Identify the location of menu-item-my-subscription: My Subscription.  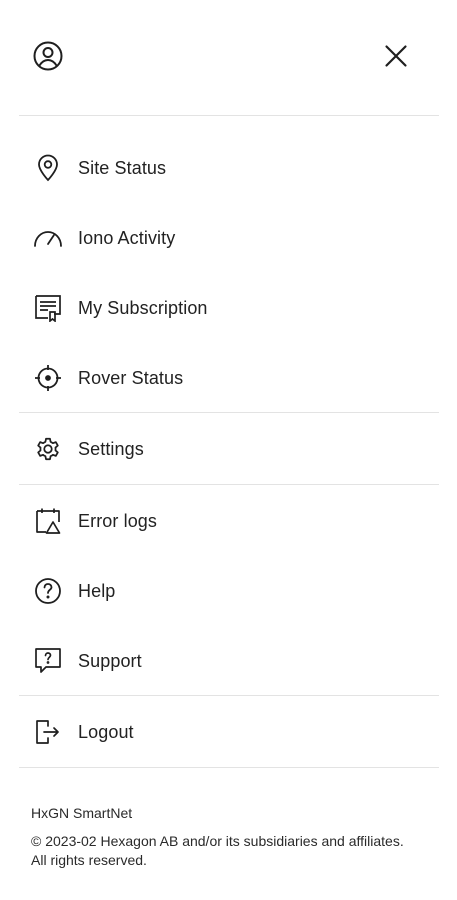
(229, 308).